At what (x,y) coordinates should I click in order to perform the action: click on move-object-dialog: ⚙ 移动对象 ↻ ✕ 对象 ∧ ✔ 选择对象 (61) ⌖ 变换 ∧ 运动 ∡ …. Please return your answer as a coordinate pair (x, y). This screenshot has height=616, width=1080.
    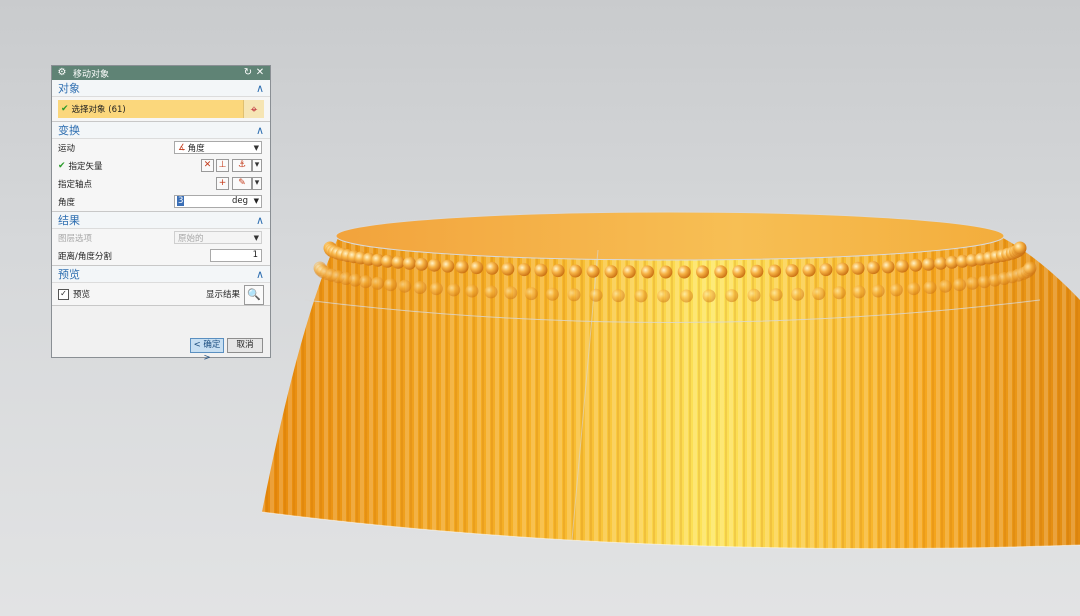
    Looking at the image, I should click on (161, 214).